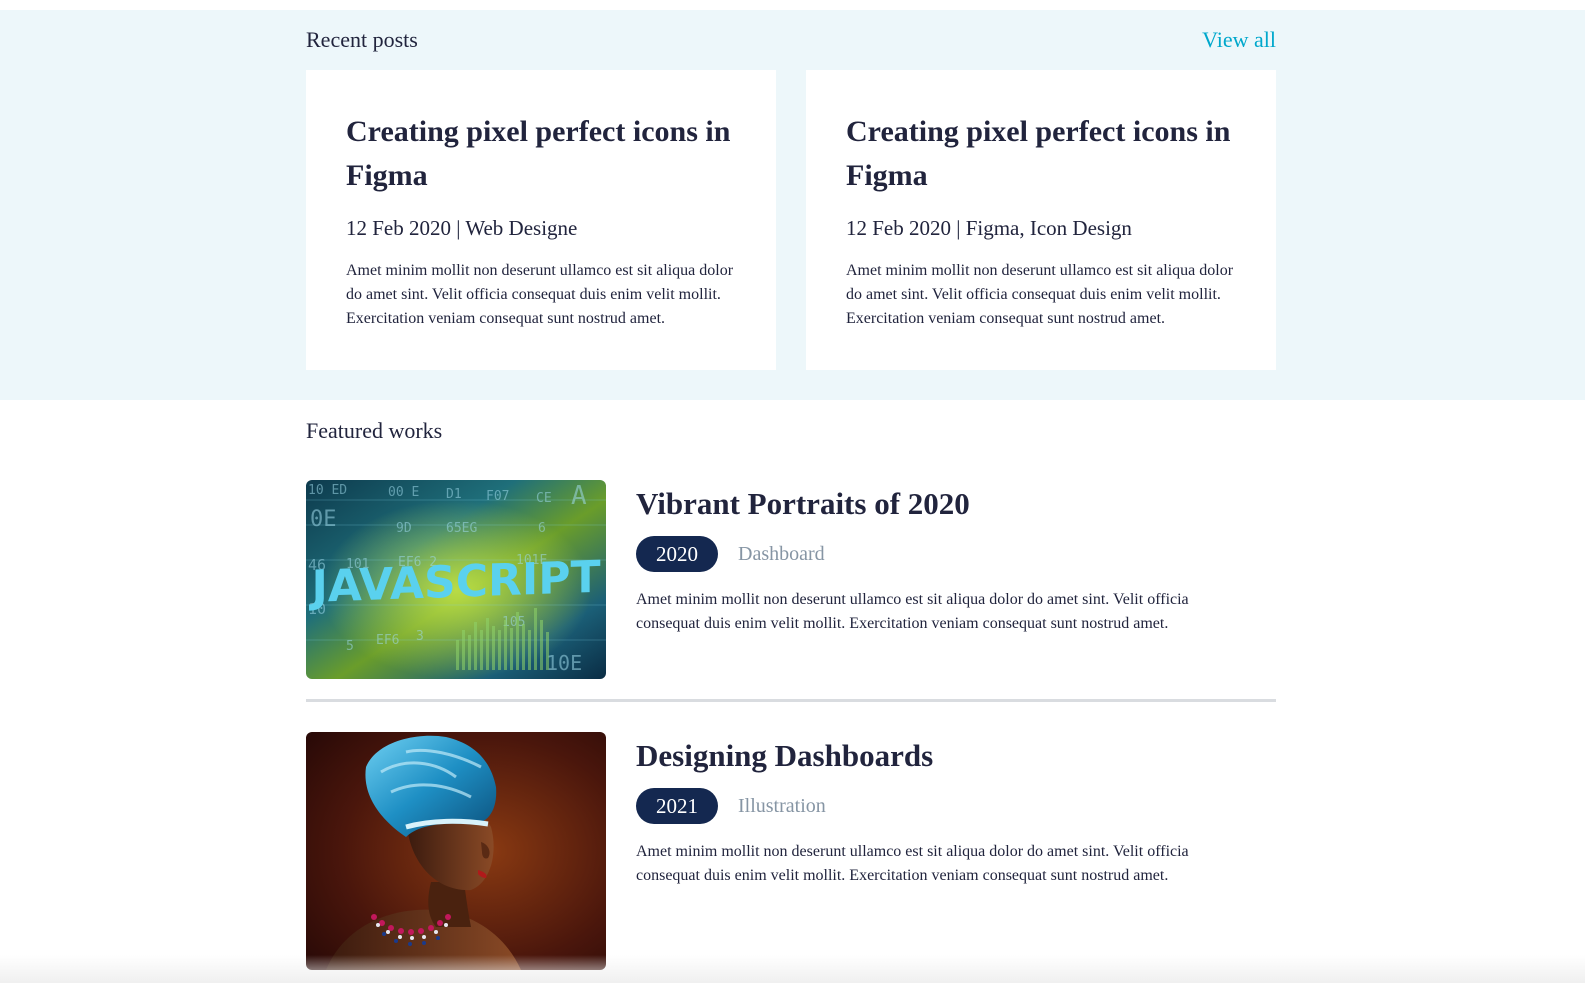 Image resolution: width=1585 pixels, height=983 pixels. Describe the element at coordinates (387, 640) in the screenshot. I see `code-text: EF6` at that location.